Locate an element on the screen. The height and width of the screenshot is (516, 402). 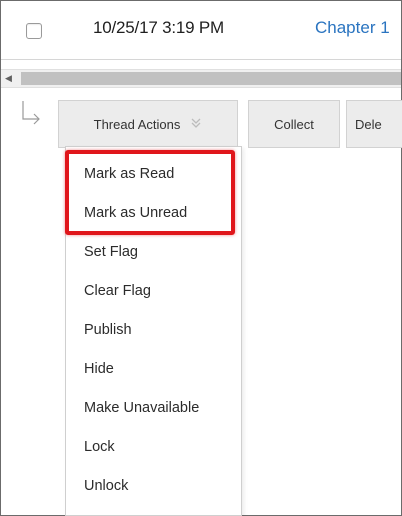
chapter-link: Chapter 1 is located at coordinates (352, 28).